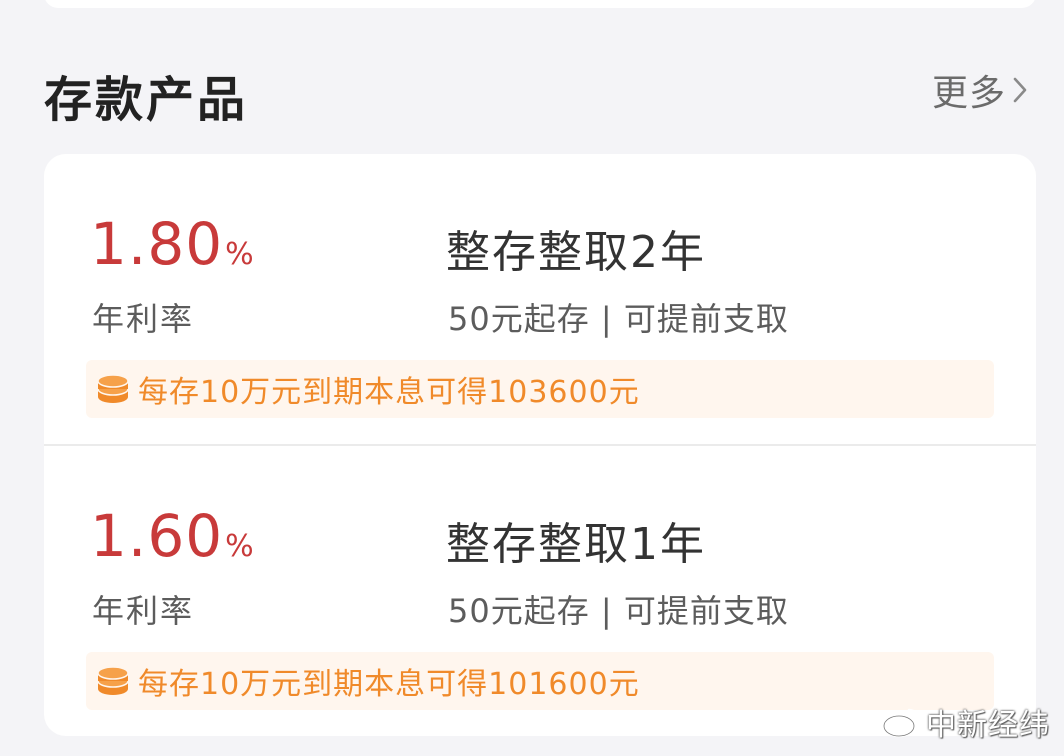 The height and width of the screenshot is (756, 1064). What do you see at coordinates (540, 4) in the screenshot?
I see `previous-card` at bounding box center [540, 4].